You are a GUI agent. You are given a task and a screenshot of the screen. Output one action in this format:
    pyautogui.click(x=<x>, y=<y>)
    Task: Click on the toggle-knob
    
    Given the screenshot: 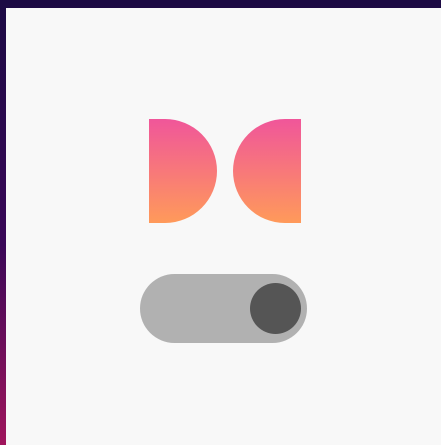 What is the action you would take?
    pyautogui.click(x=275, y=308)
    